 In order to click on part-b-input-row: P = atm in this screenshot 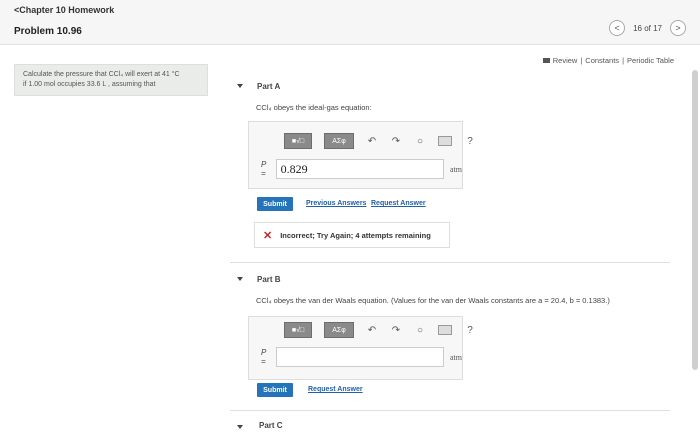, I will do `click(361, 357)`.